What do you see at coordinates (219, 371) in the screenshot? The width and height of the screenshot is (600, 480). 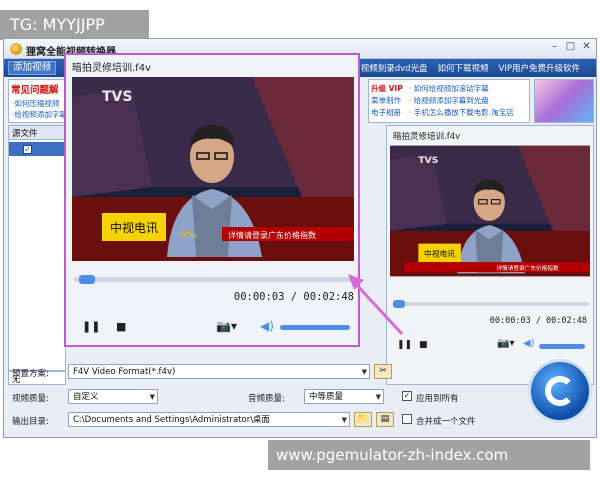 I see `preset-select: F4V Video Format(*.f4v) ▼` at bounding box center [219, 371].